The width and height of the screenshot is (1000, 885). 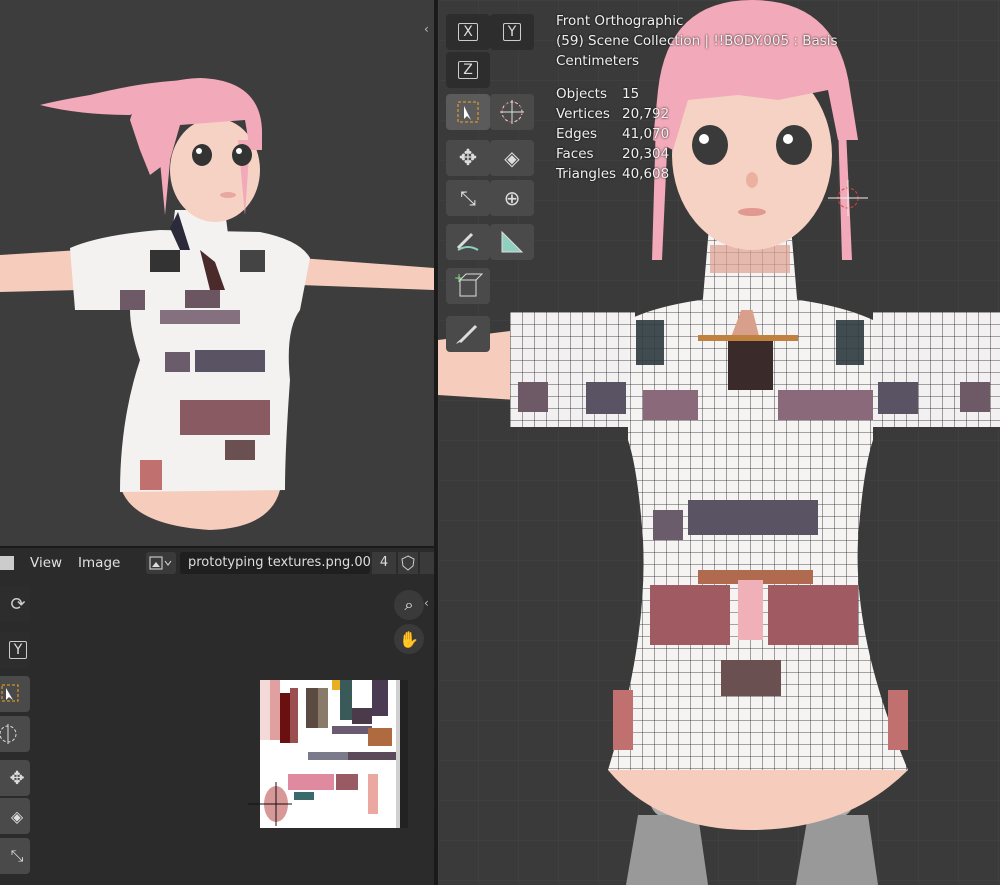 What do you see at coordinates (99, 563) in the screenshot?
I see `menu-image: Image` at bounding box center [99, 563].